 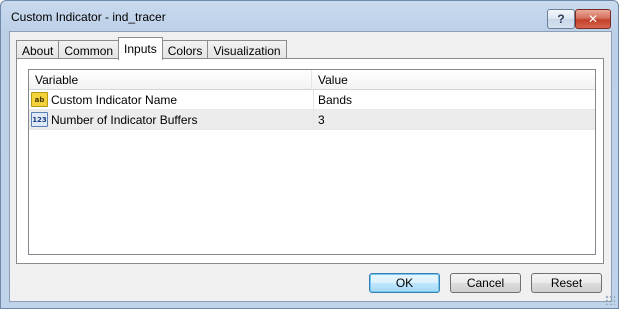 What do you see at coordinates (170, 79) in the screenshot?
I see `column-header-variable: Variable` at bounding box center [170, 79].